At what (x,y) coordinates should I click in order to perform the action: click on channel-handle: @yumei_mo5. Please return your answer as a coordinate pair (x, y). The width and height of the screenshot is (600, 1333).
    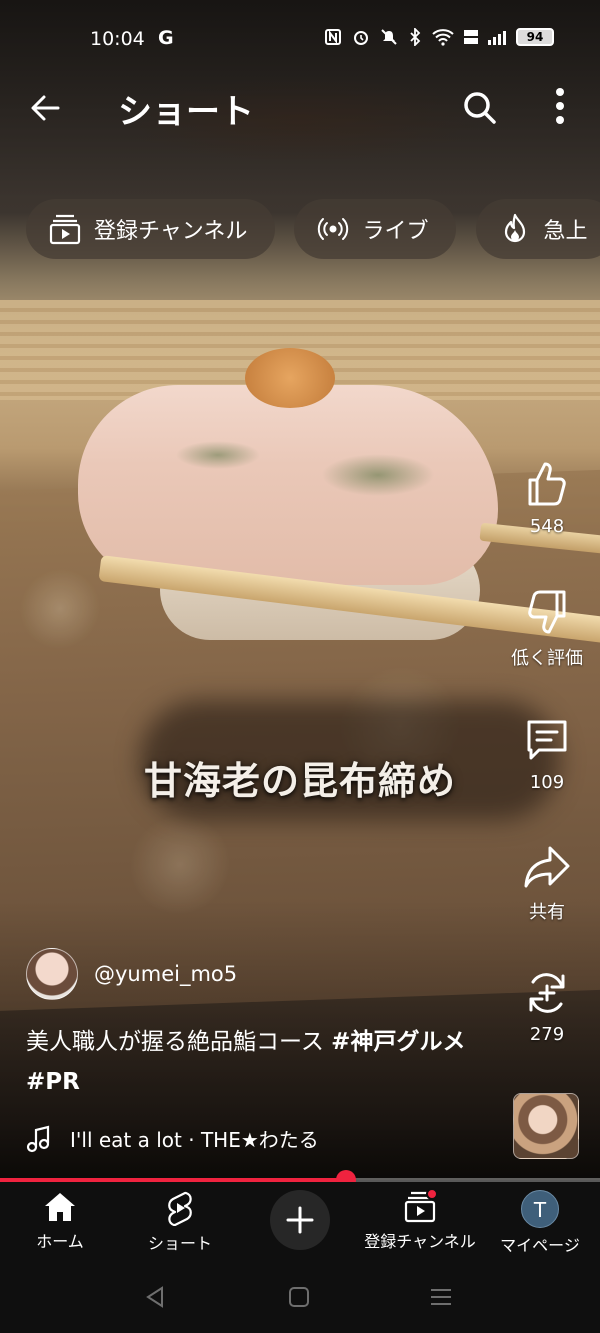
    Looking at the image, I should click on (165, 974).